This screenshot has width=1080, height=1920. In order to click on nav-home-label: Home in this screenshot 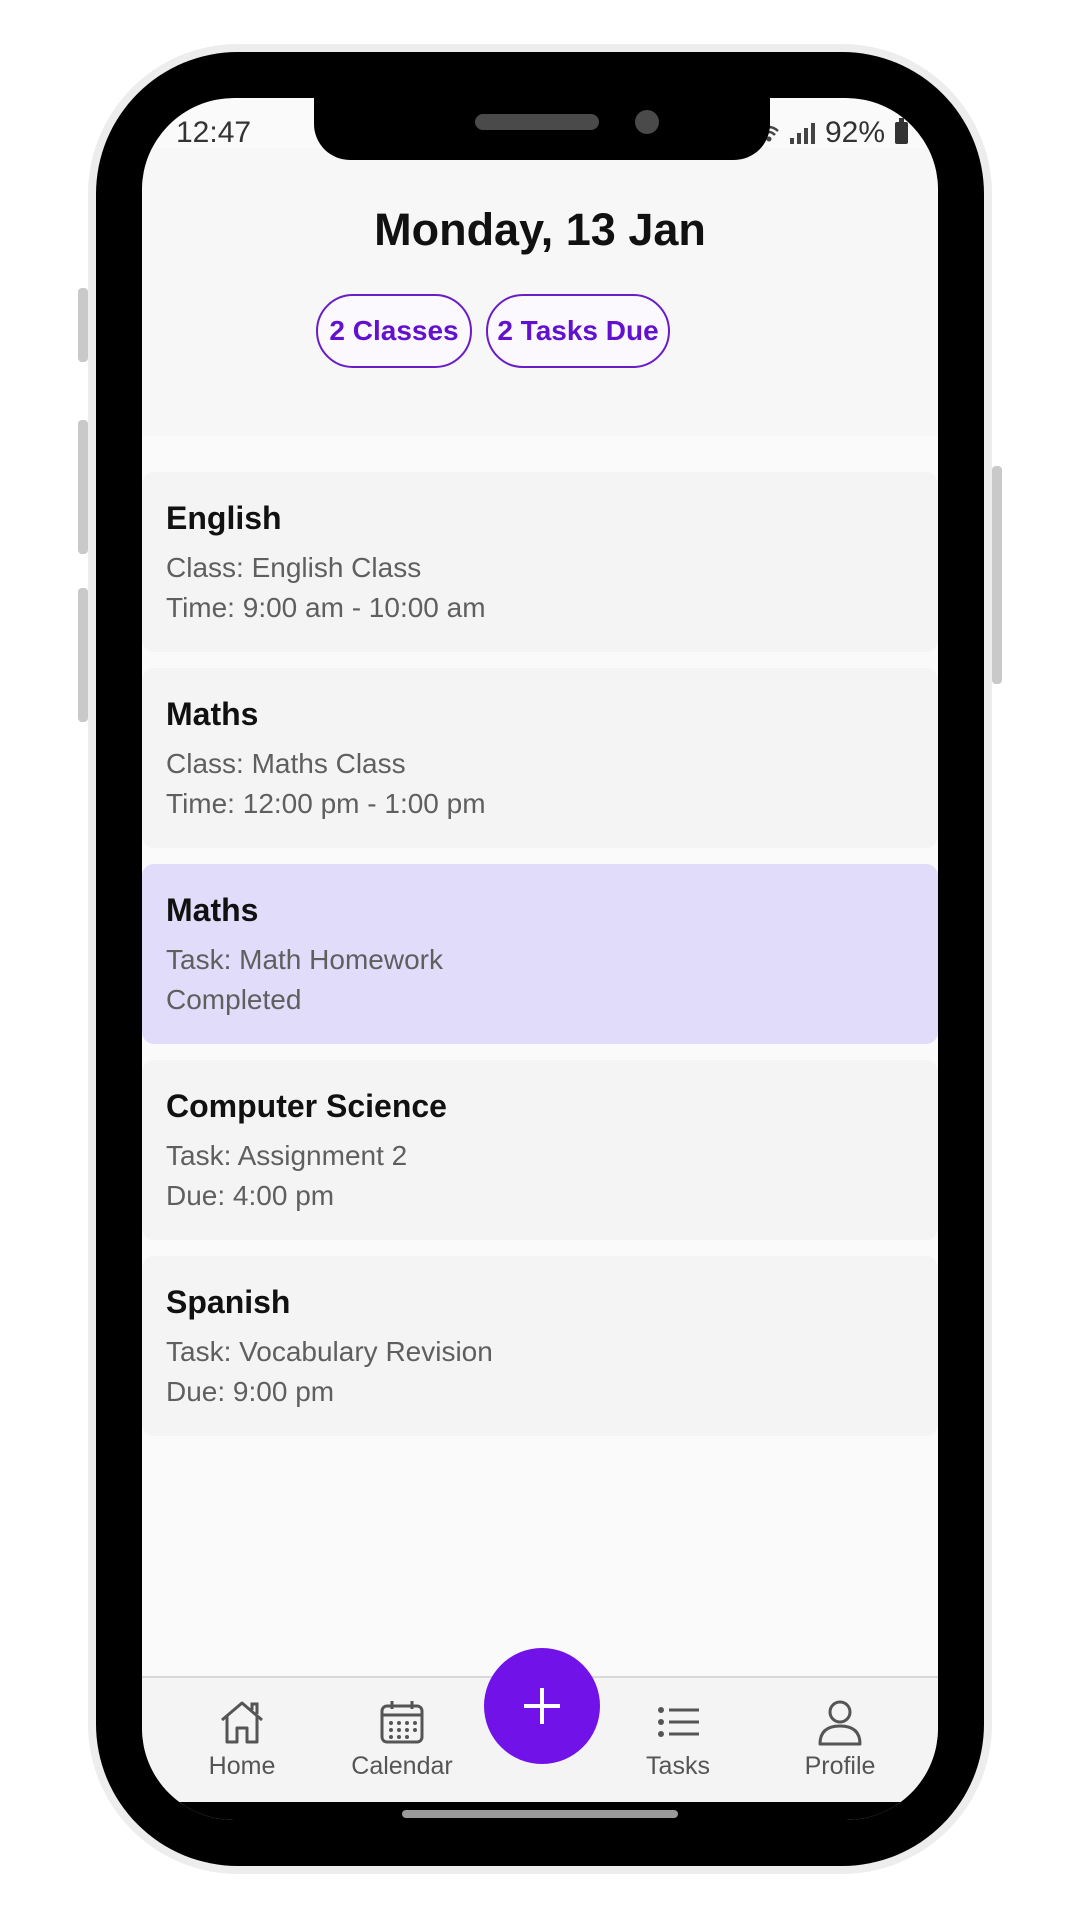, I will do `click(242, 1766)`.